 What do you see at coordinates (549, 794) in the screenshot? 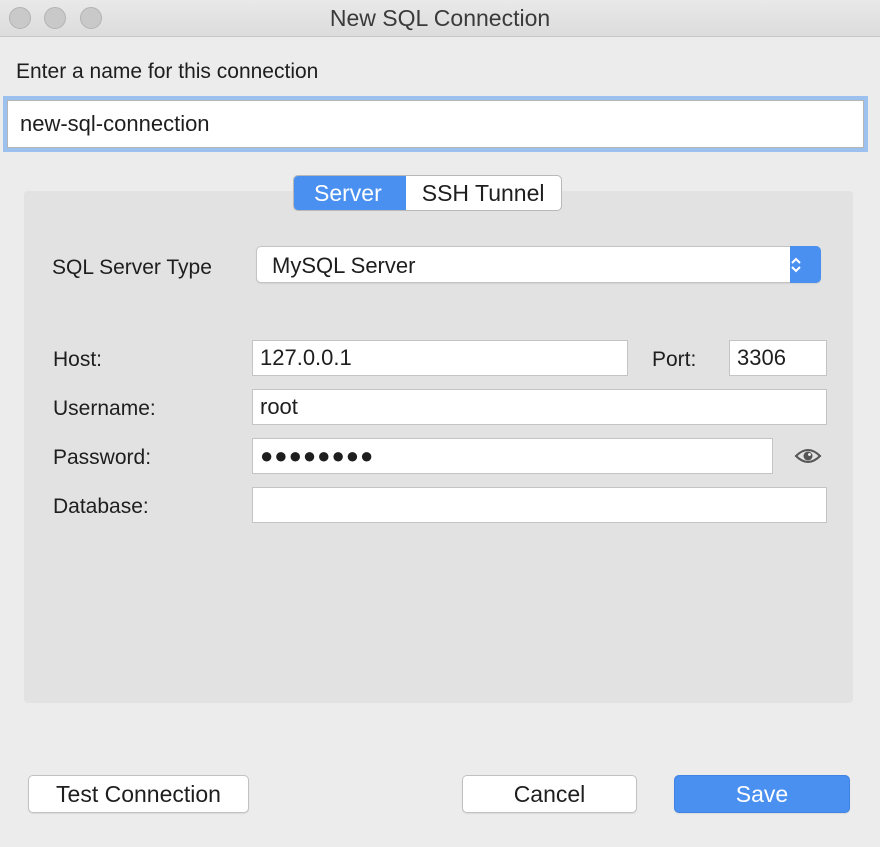
I see `cancel-button: Cancel` at bounding box center [549, 794].